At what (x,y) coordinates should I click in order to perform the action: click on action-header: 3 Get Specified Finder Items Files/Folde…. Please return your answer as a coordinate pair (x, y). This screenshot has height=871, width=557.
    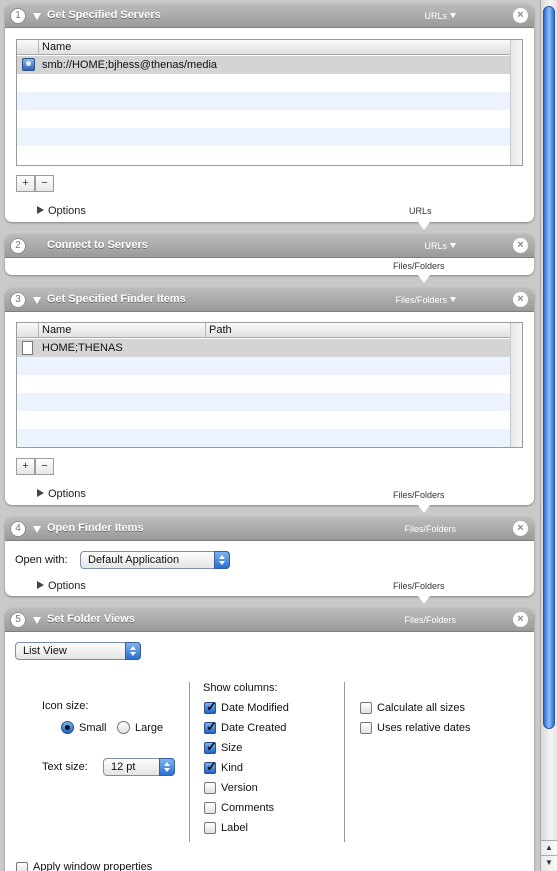
    Looking at the image, I should click on (269, 300).